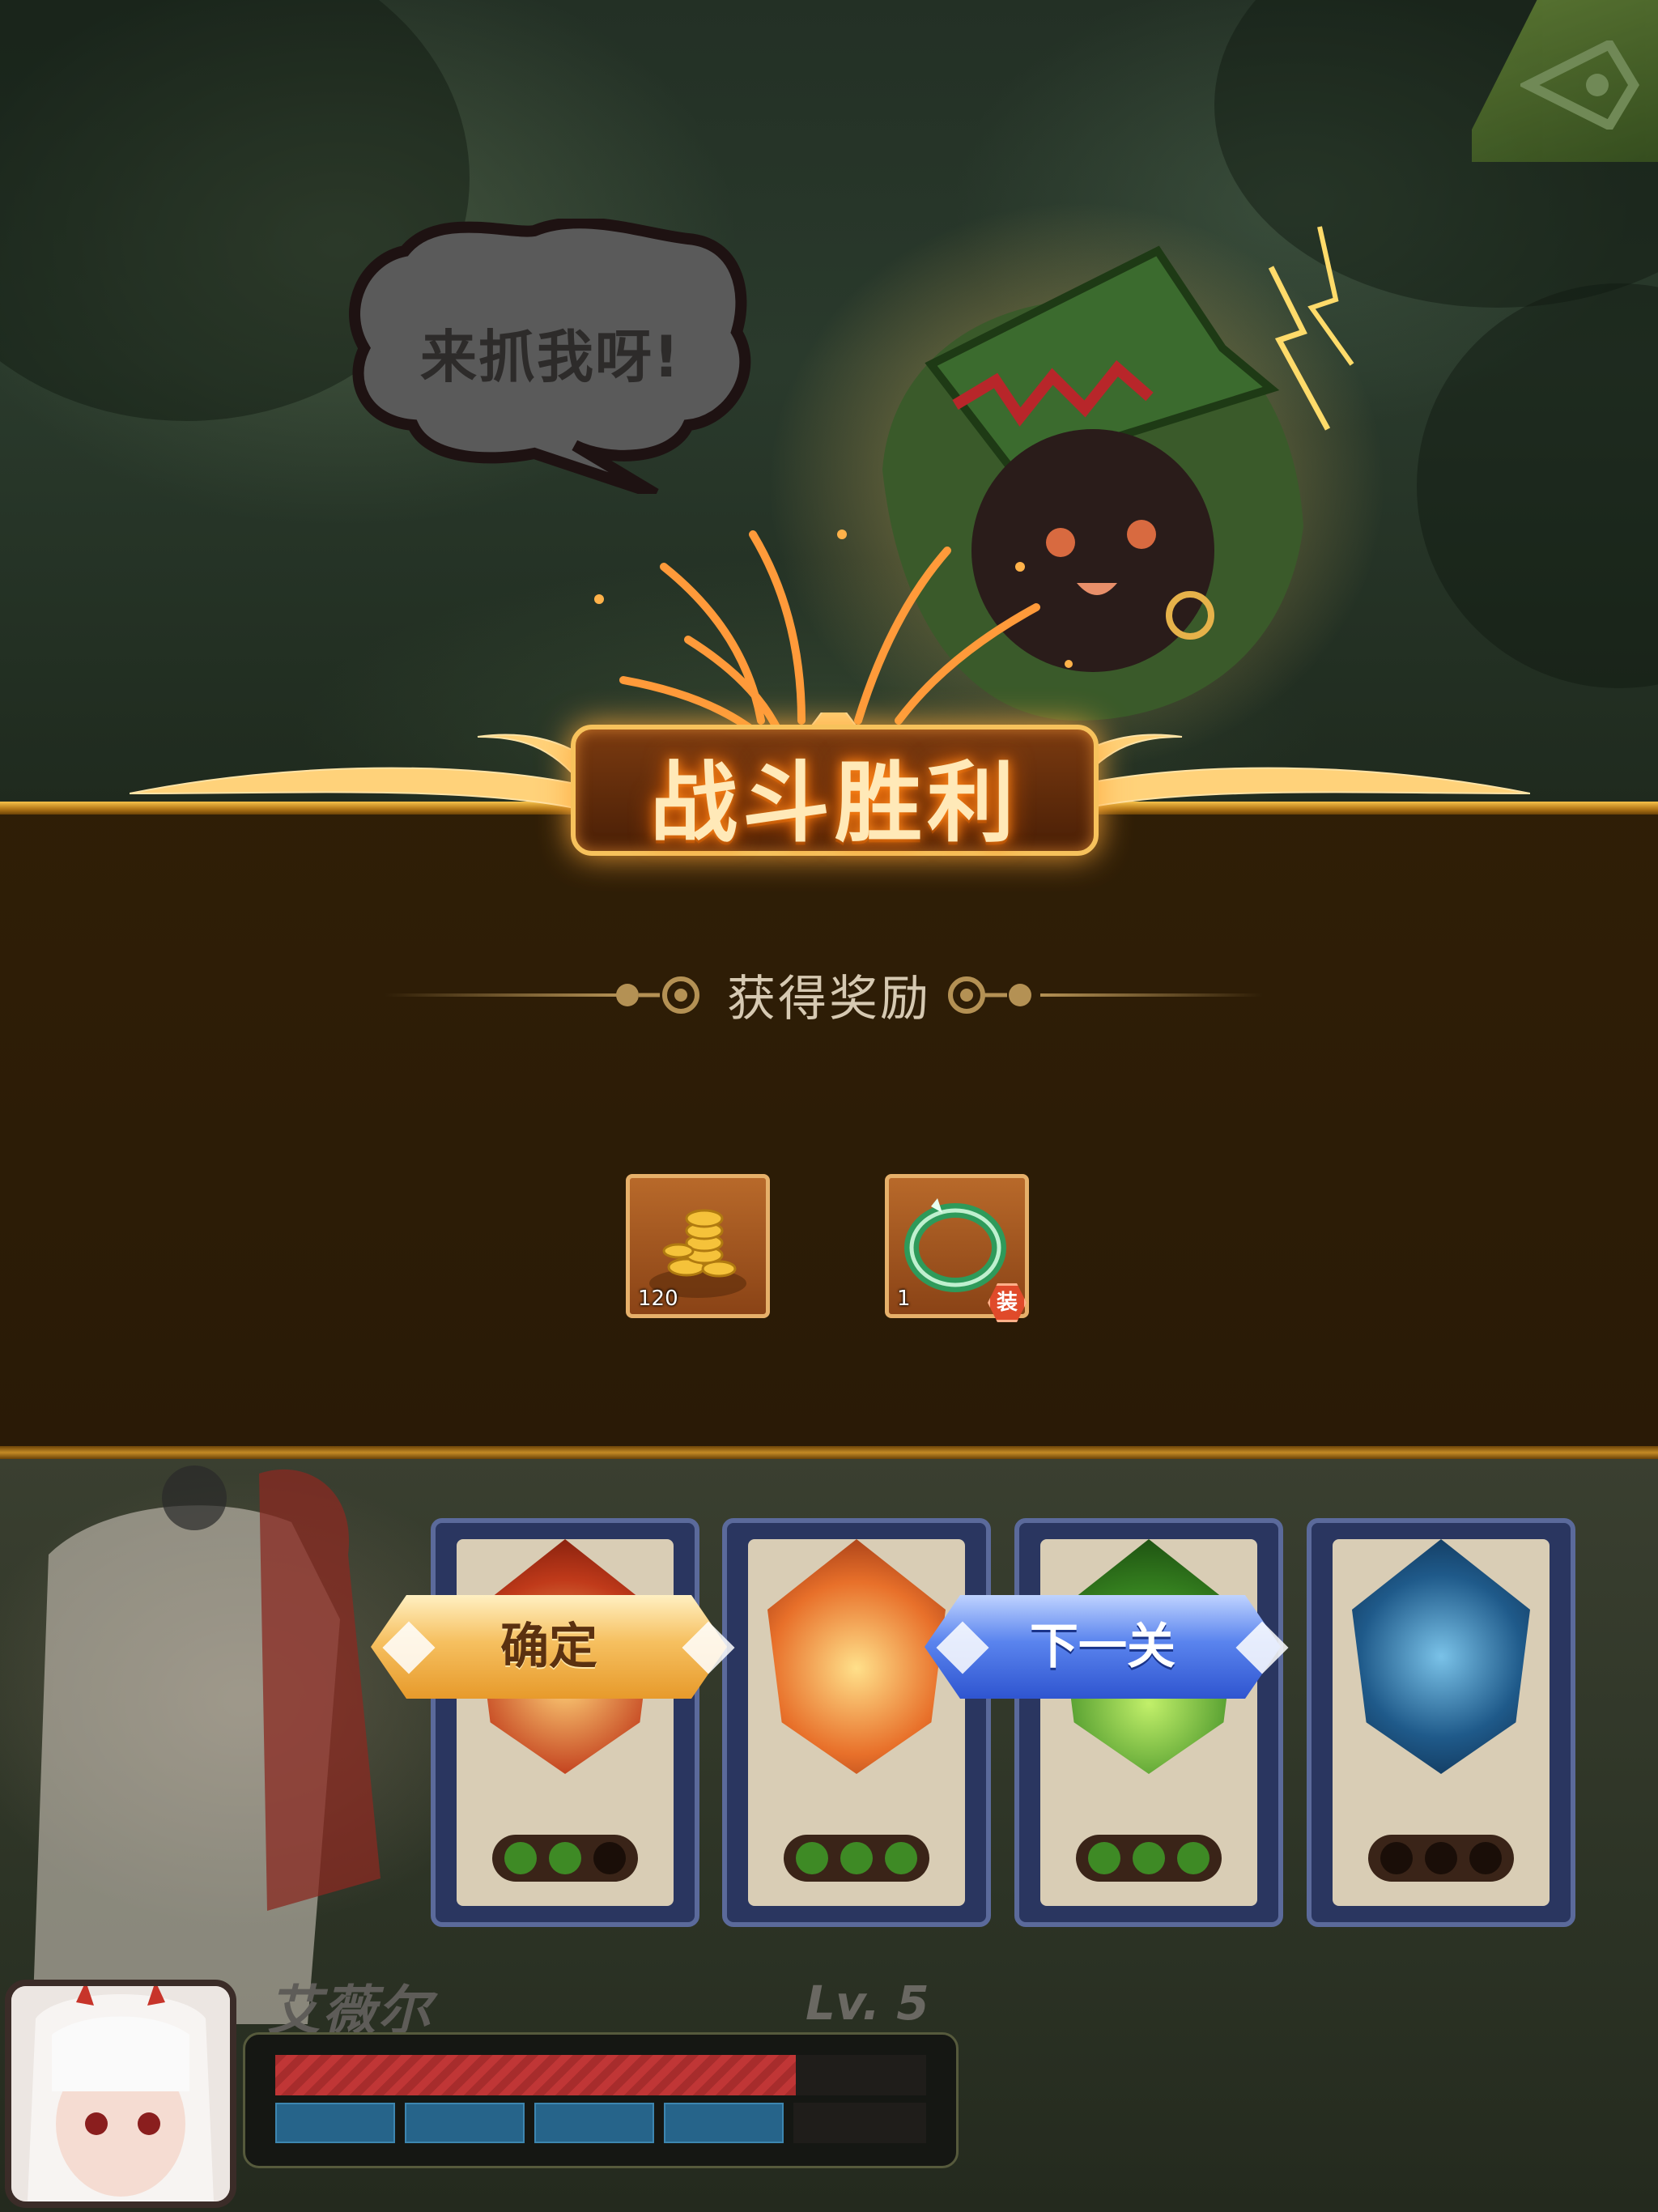 This screenshot has width=1658, height=2212. Describe the element at coordinates (989, 995) in the screenshot. I see `divider-ornament-right` at that location.